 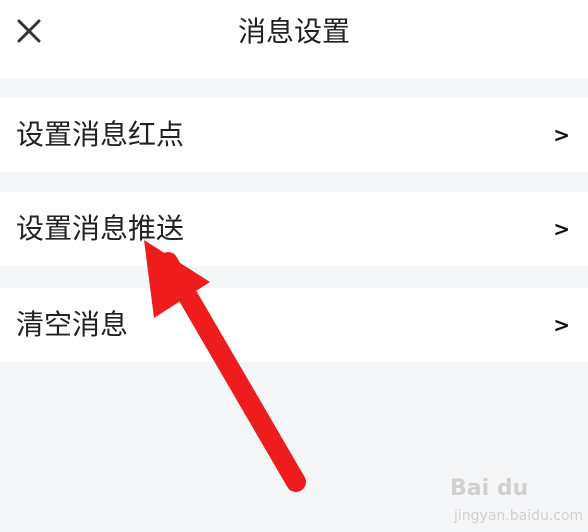 What do you see at coordinates (519, 516) in the screenshot?
I see `watermark-url: jingyan.baidu.com` at bounding box center [519, 516].